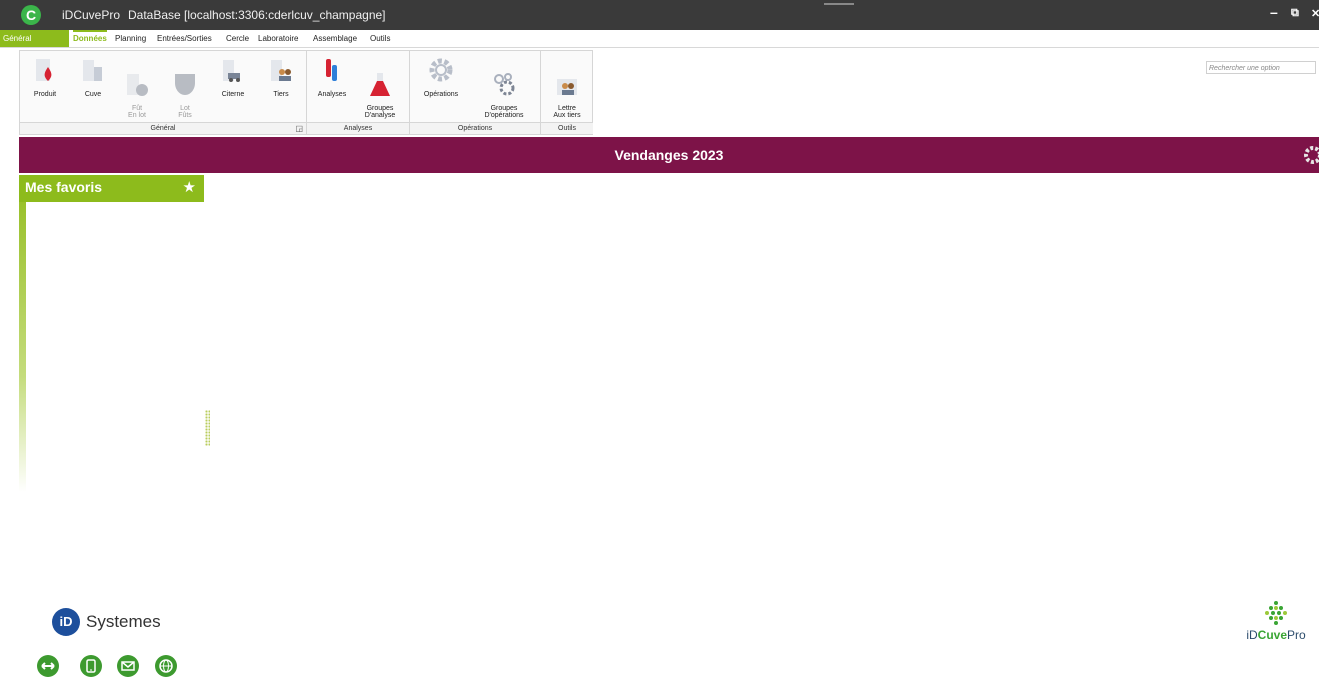 This screenshot has width=1319, height=682. What do you see at coordinates (1276, 613) in the screenshot?
I see `grape-icon` at bounding box center [1276, 613].